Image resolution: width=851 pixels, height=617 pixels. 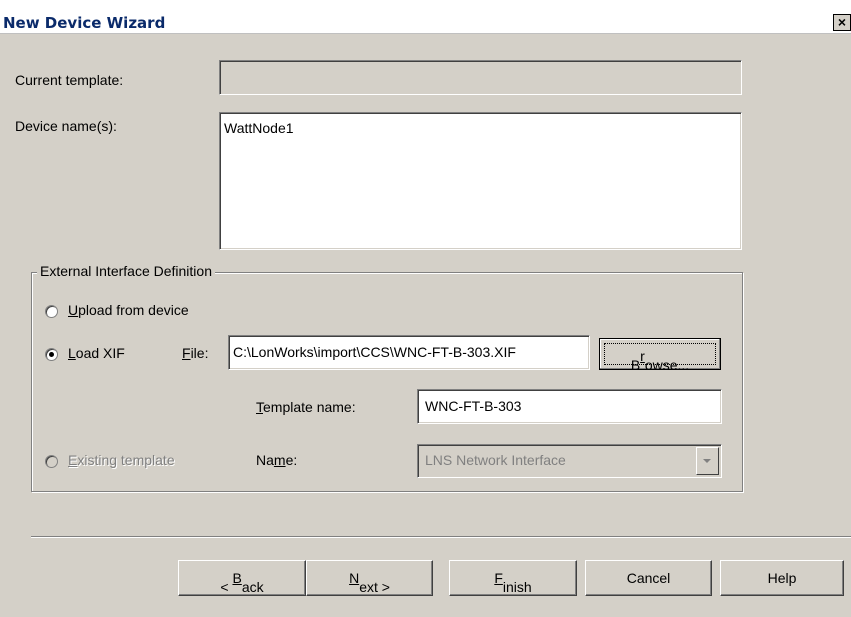 I want to click on next-button: Next >, so click(x=369, y=578).